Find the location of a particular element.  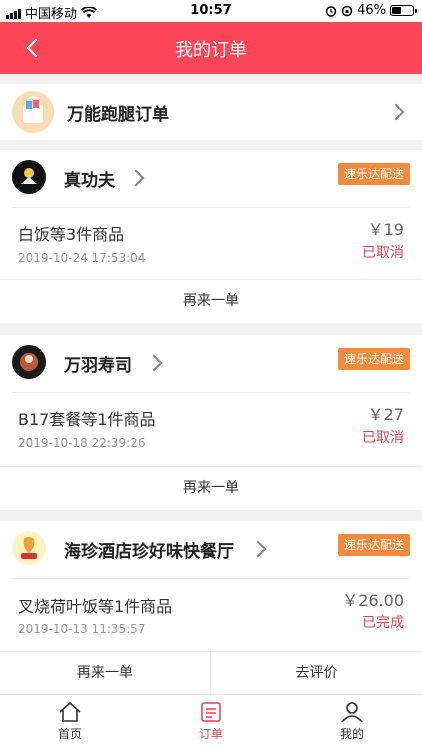

errand-bag-icon is located at coordinates (33, 112).